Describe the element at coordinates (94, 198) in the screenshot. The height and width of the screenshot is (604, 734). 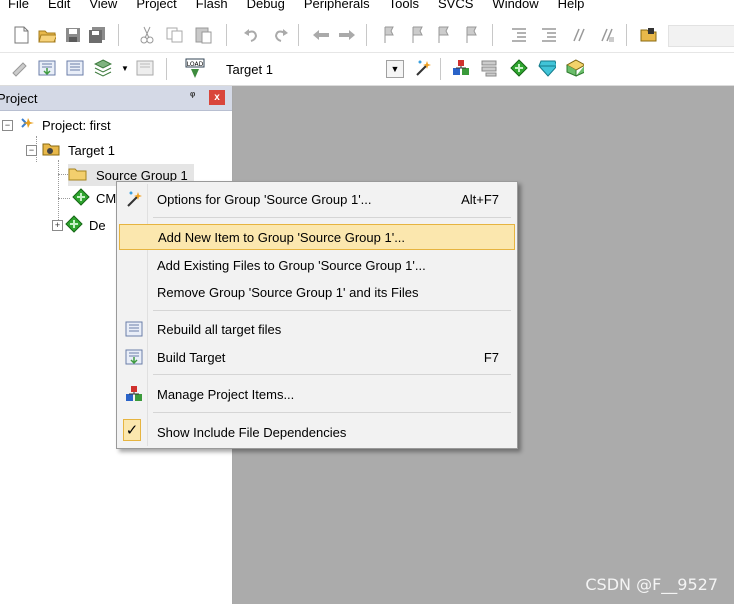
I see `tree-item-cmsis: CM` at that location.